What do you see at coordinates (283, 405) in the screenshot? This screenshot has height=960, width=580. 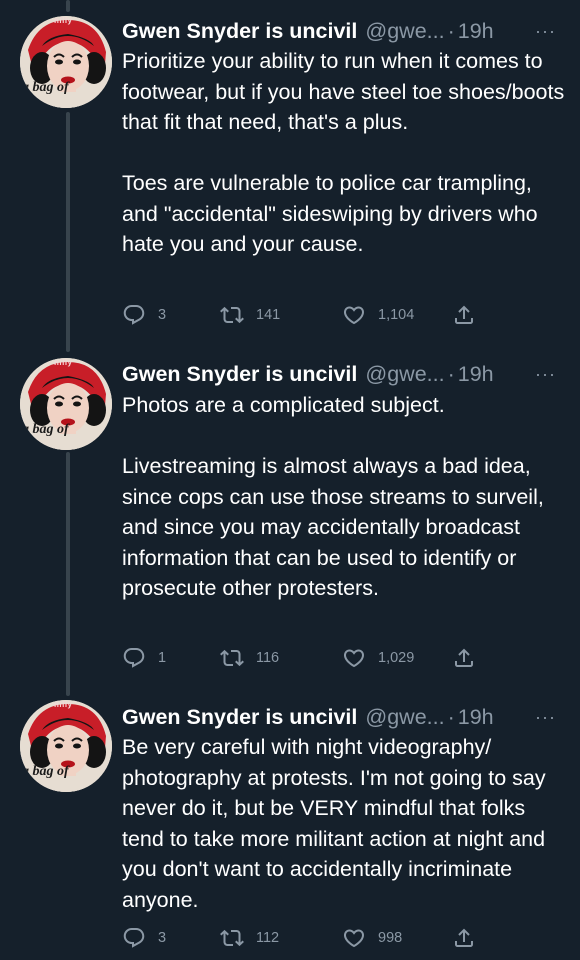 I see `tweet-paragraph: Photos are a complicated subject.` at bounding box center [283, 405].